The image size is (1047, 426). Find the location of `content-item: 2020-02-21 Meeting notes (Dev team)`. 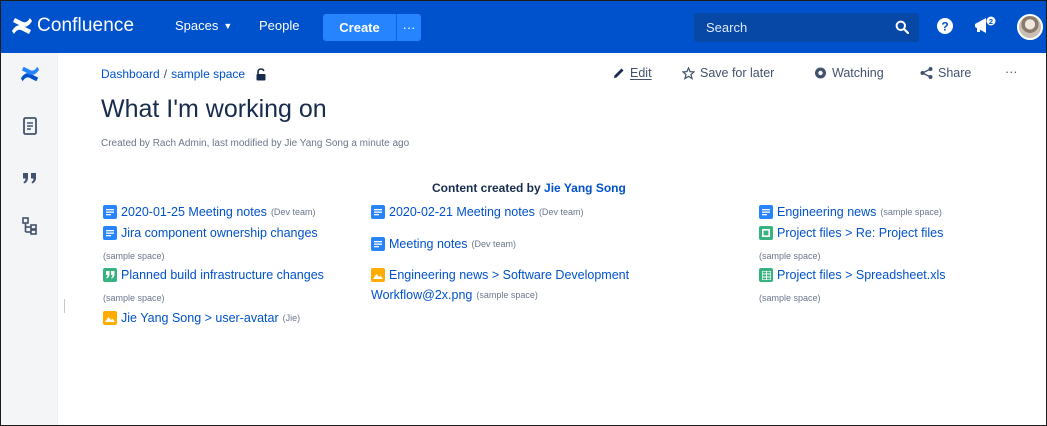

content-item: 2020-02-21 Meeting notes (Dev team) is located at coordinates (477, 212).